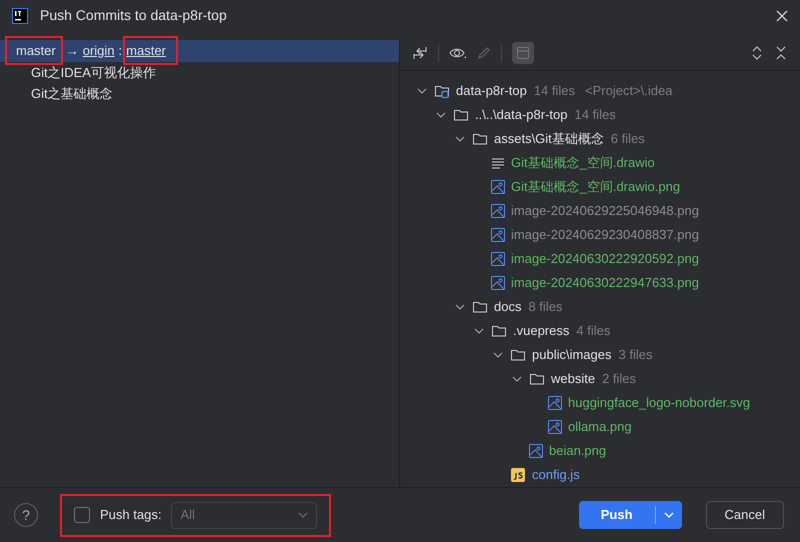 This screenshot has height=542, width=800. What do you see at coordinates (605, 235) in the screenshot?
I see `file-name: image-20240629230408837.png` at bounding box center [605, 235].